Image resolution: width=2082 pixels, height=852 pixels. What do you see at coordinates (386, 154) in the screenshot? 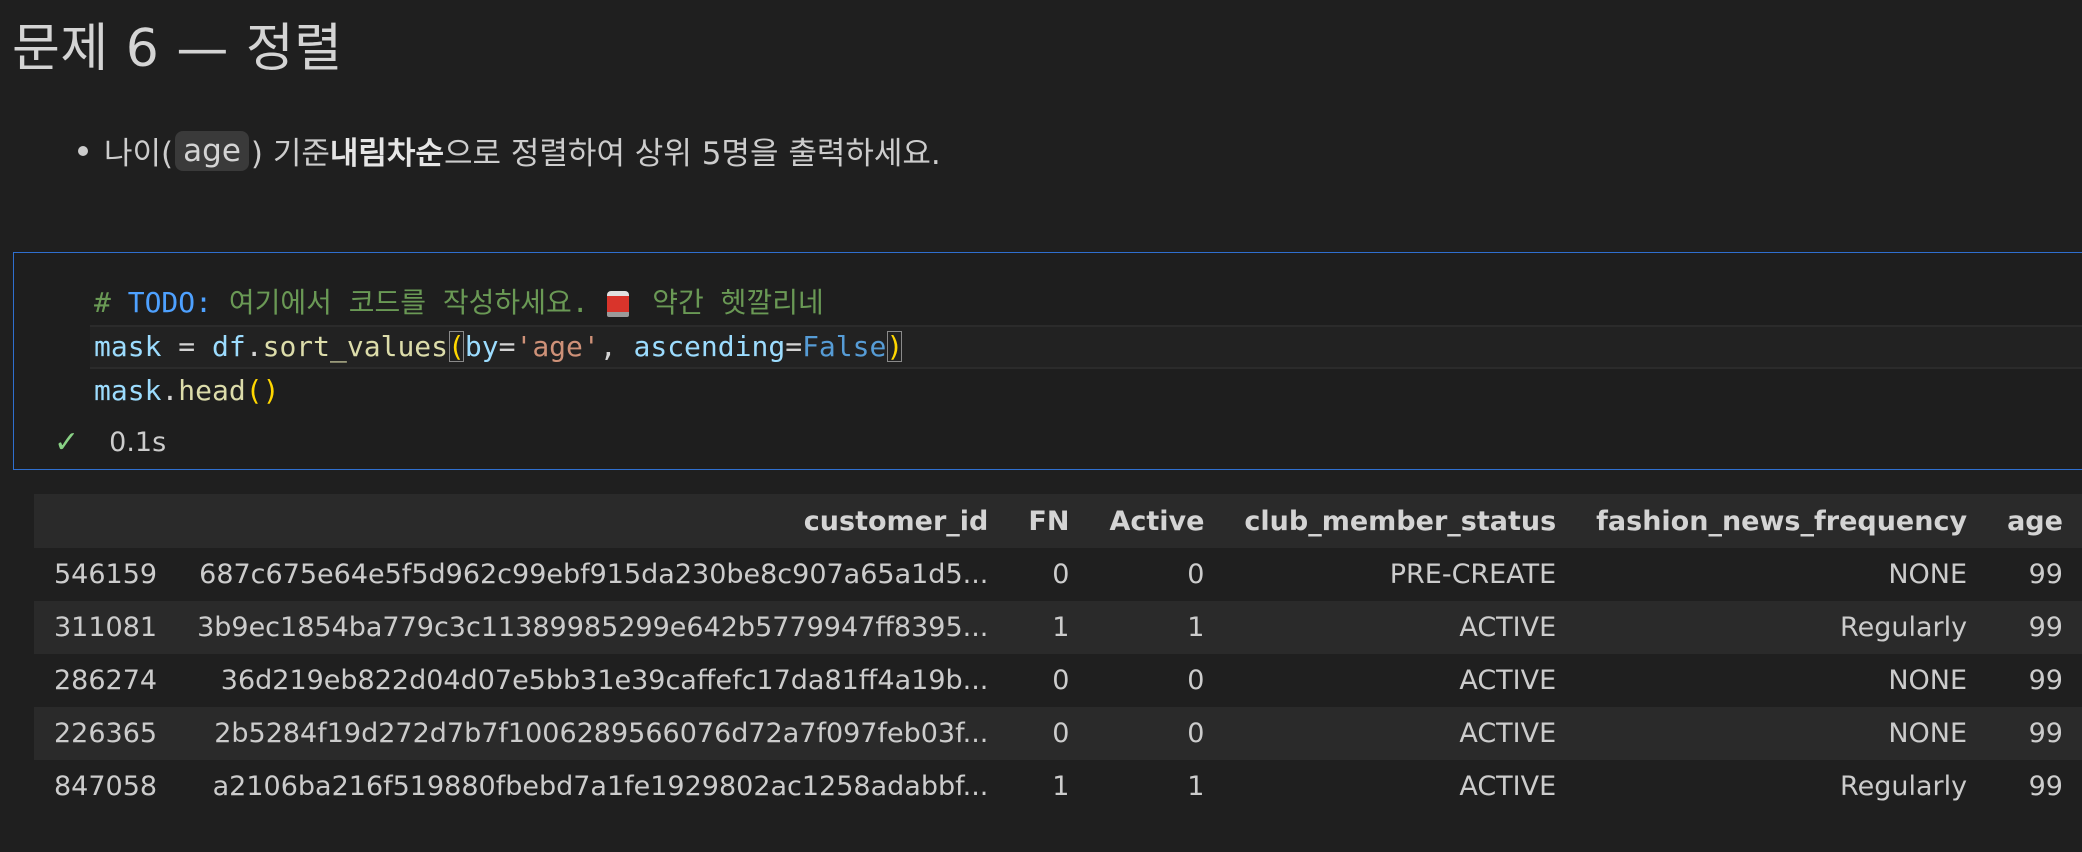
I see `instruction-bold: 내림차순` at bounding box center [386, 154].